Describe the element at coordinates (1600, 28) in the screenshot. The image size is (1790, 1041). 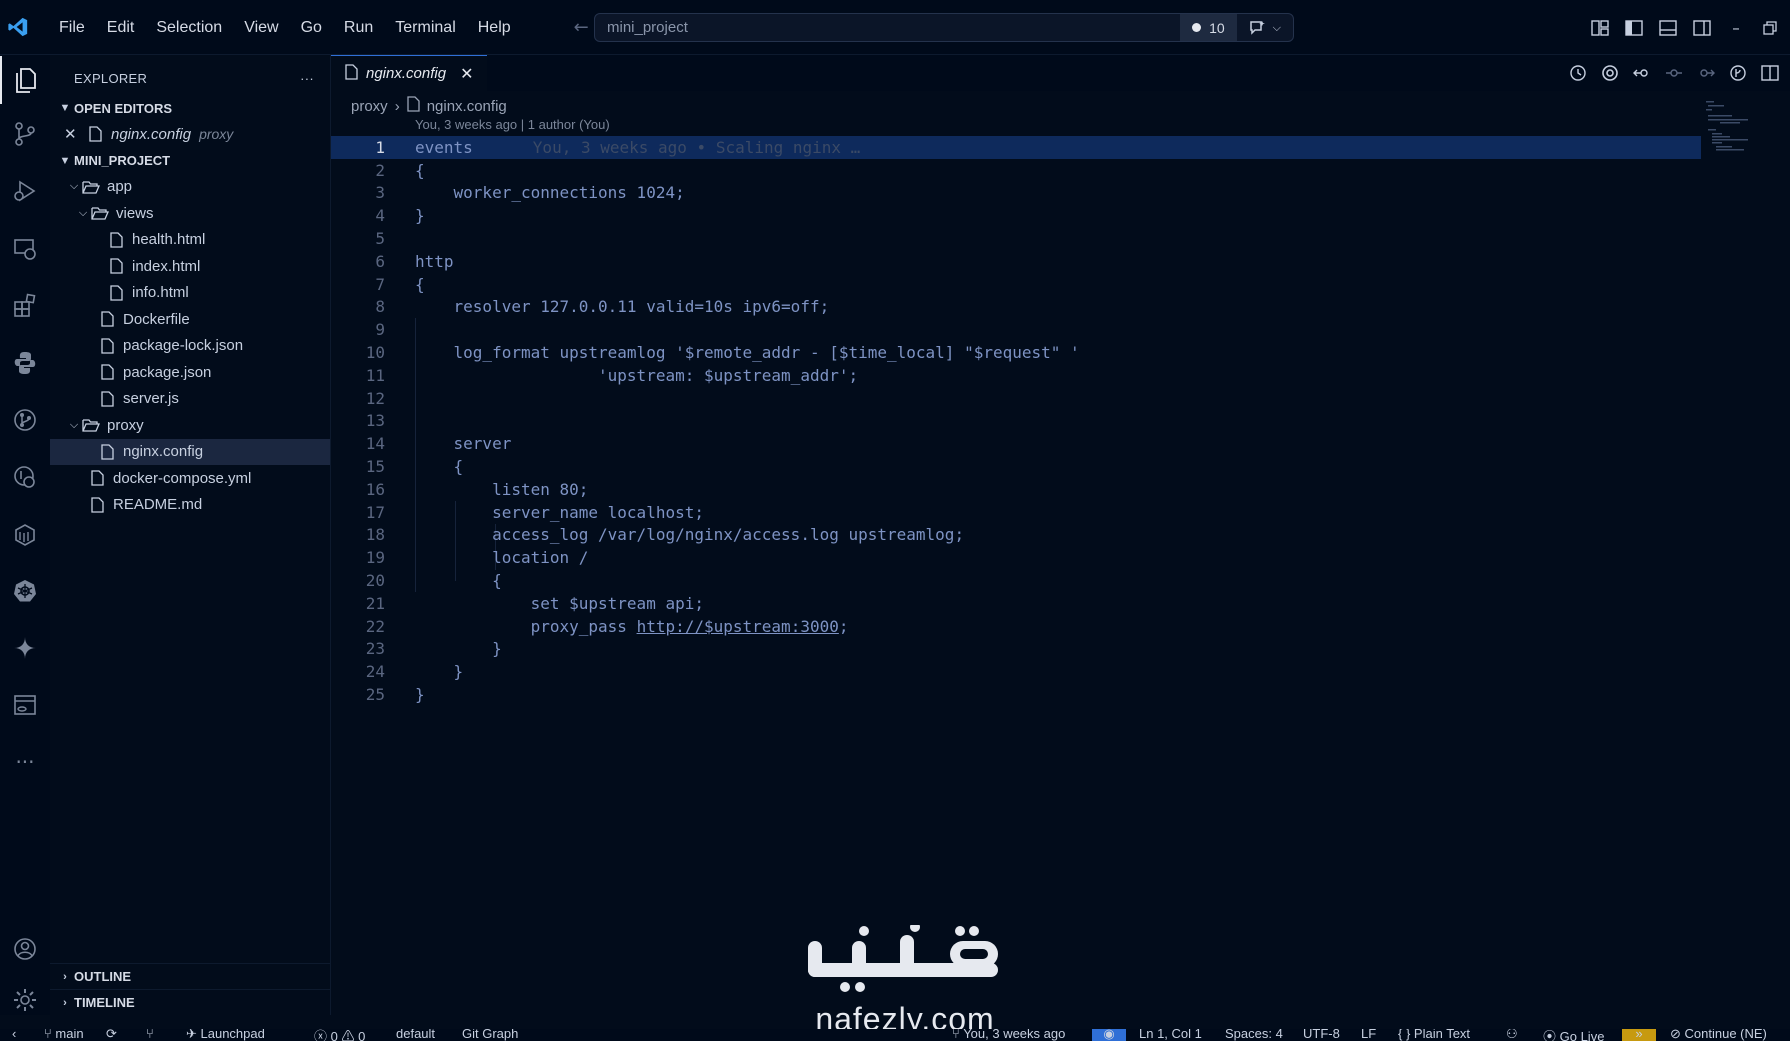
I see `customize-layout-icon` at that location.